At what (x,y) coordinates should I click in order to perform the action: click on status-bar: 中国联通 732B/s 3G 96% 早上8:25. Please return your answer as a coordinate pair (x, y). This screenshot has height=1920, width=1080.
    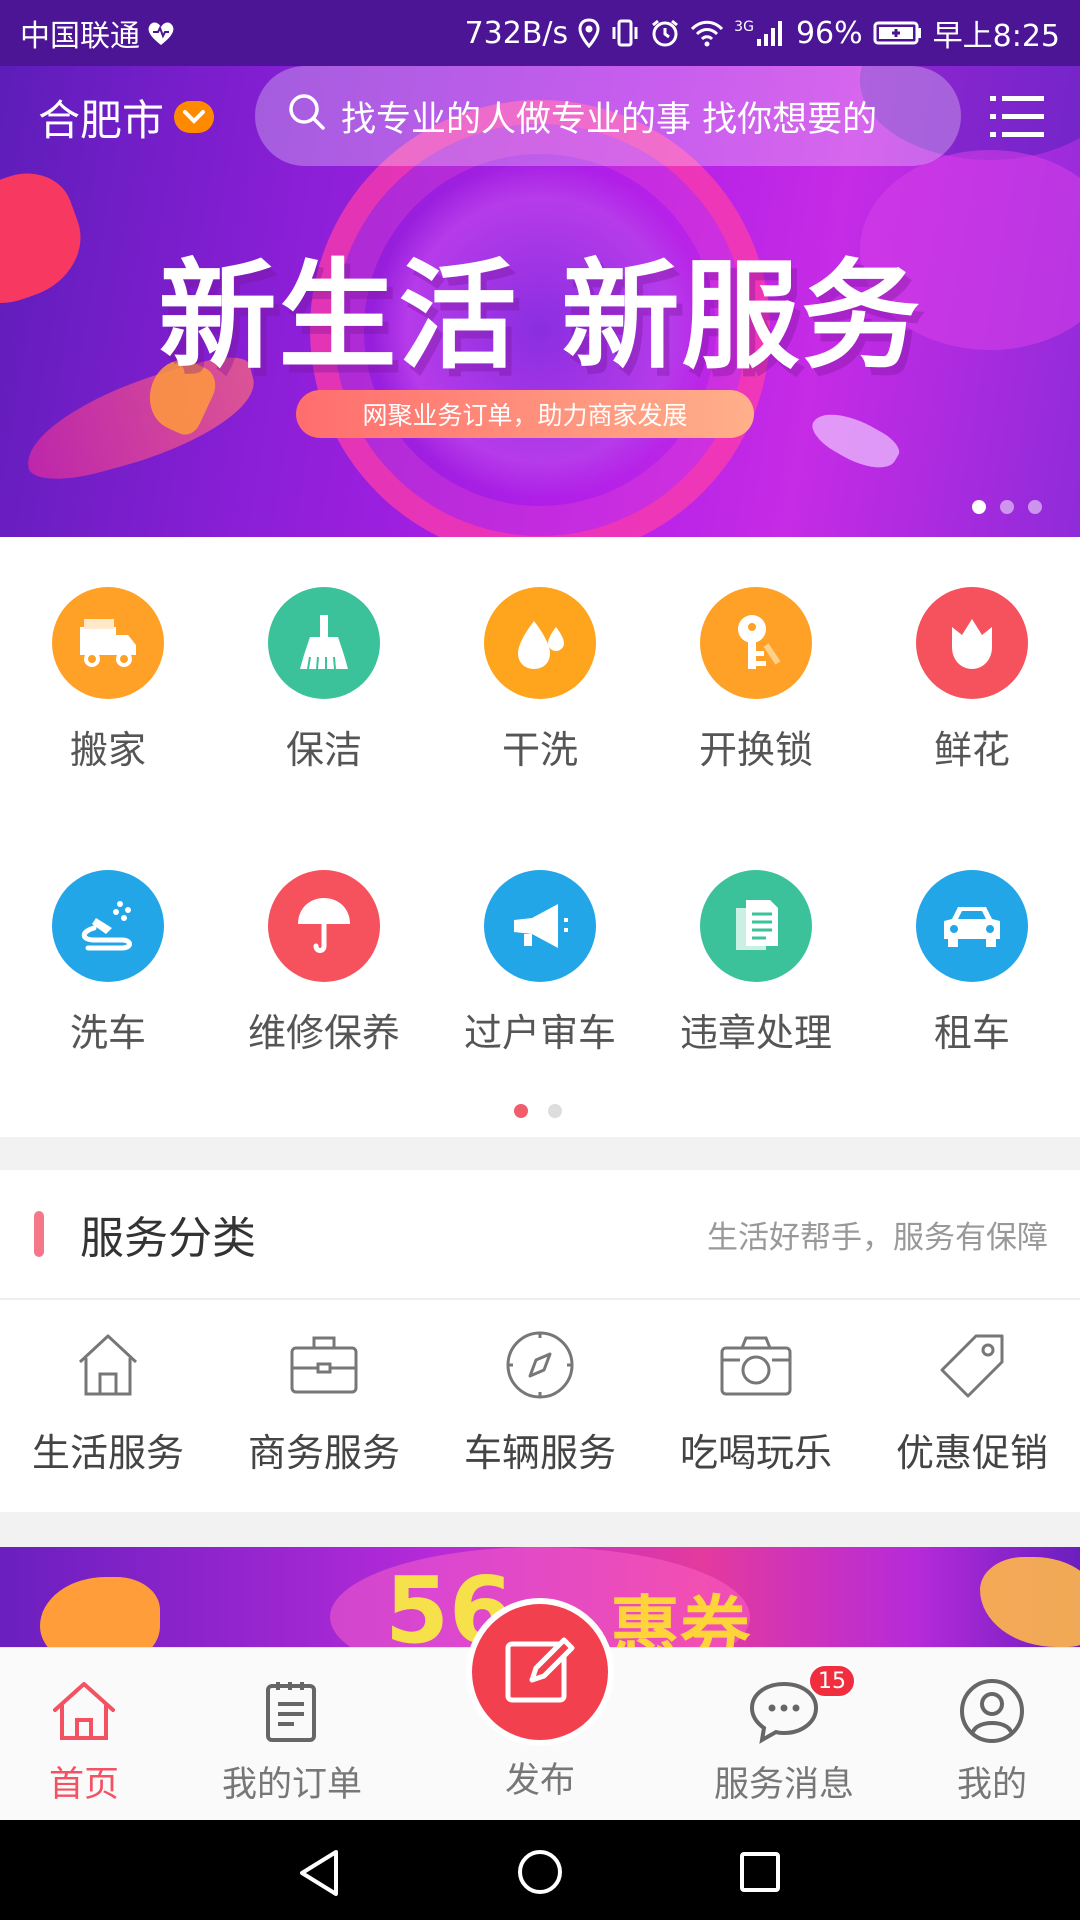
    Looking at the image, I should click on (540, 33).